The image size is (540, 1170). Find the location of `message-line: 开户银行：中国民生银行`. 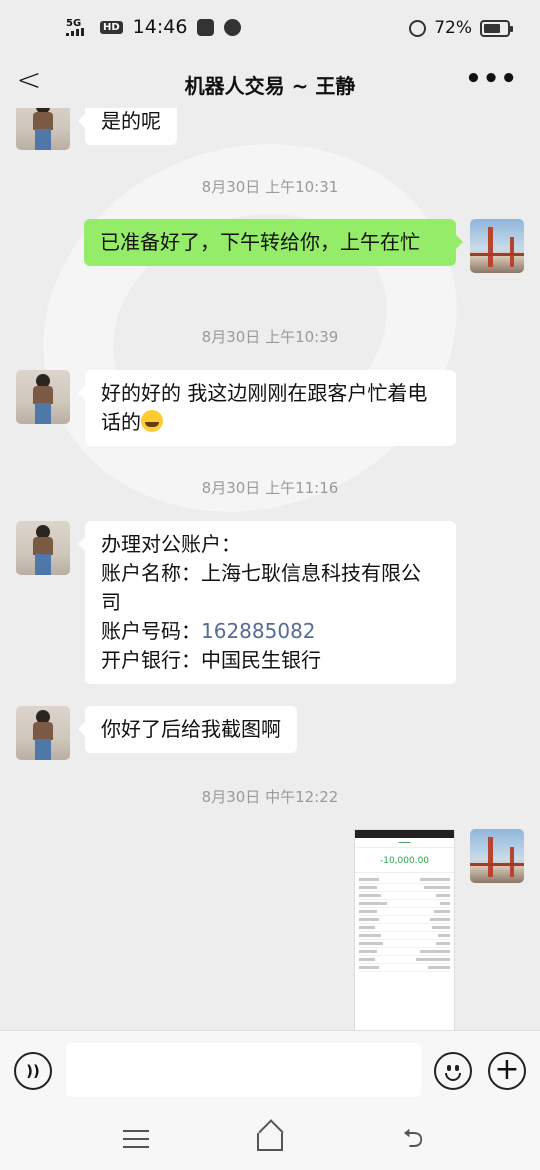

message-line: 开户银行：中国民生银行 is located at coordinates (211, 660).